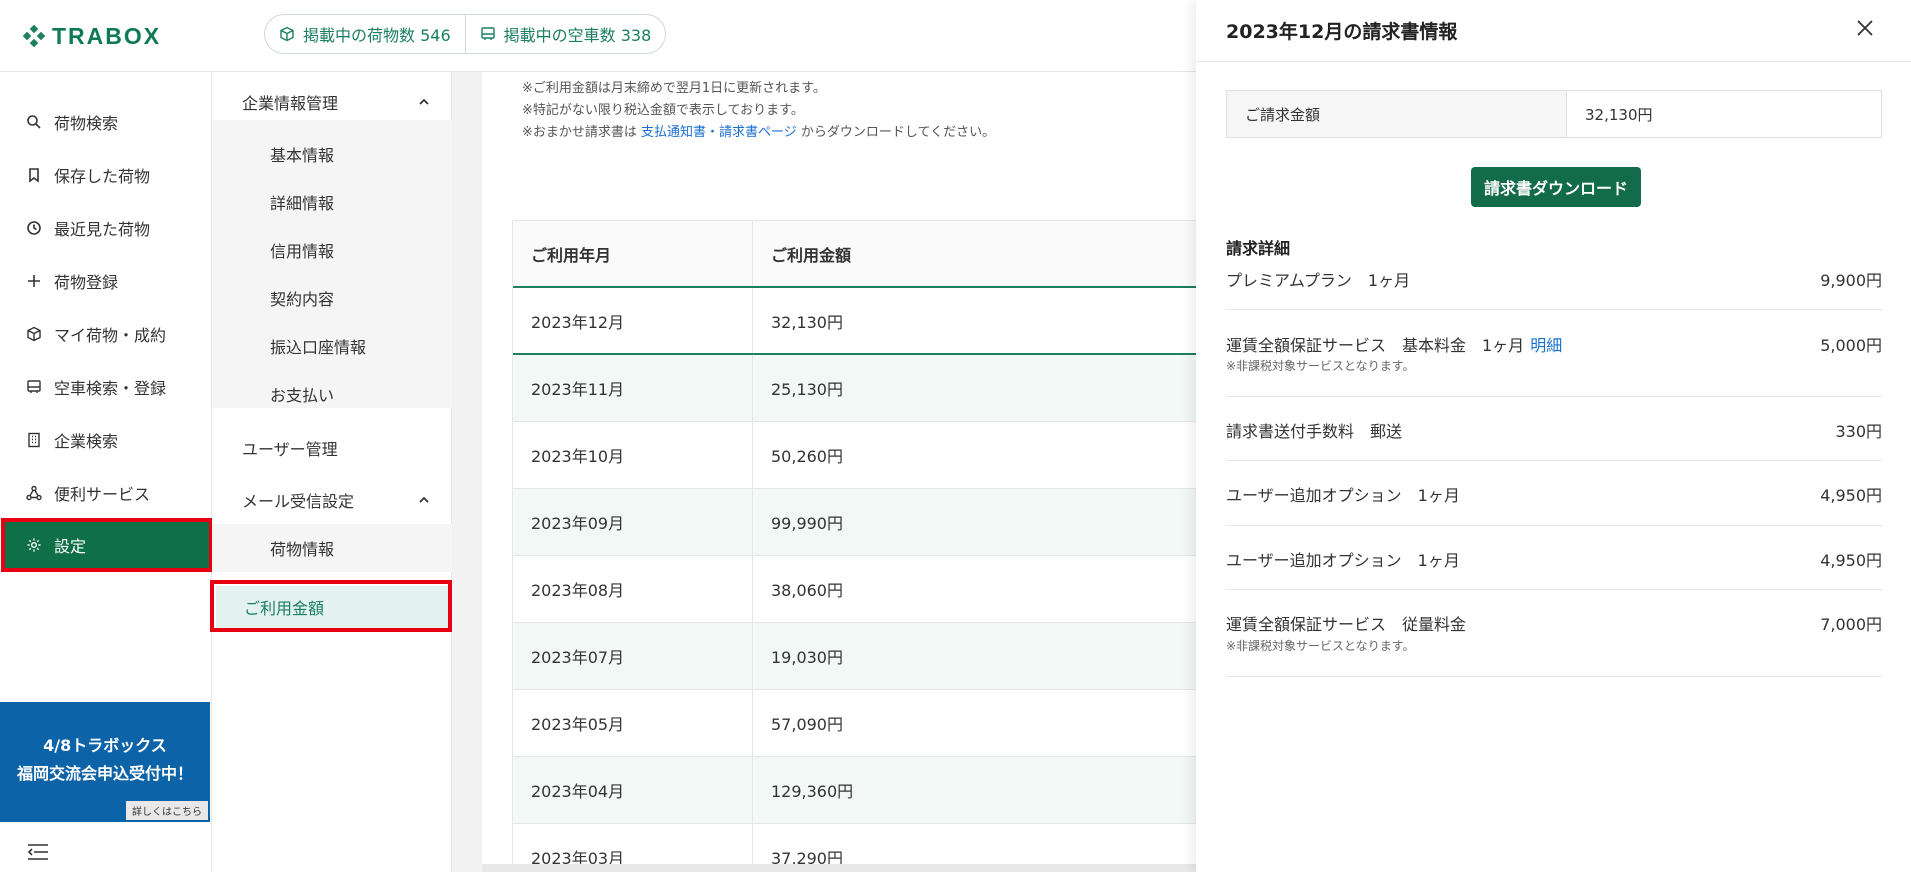 The image size is (1911, 872). Describe the element at coordinates (633, 656) in the screenshot. I see `row-month: 2023年07月` at that location.